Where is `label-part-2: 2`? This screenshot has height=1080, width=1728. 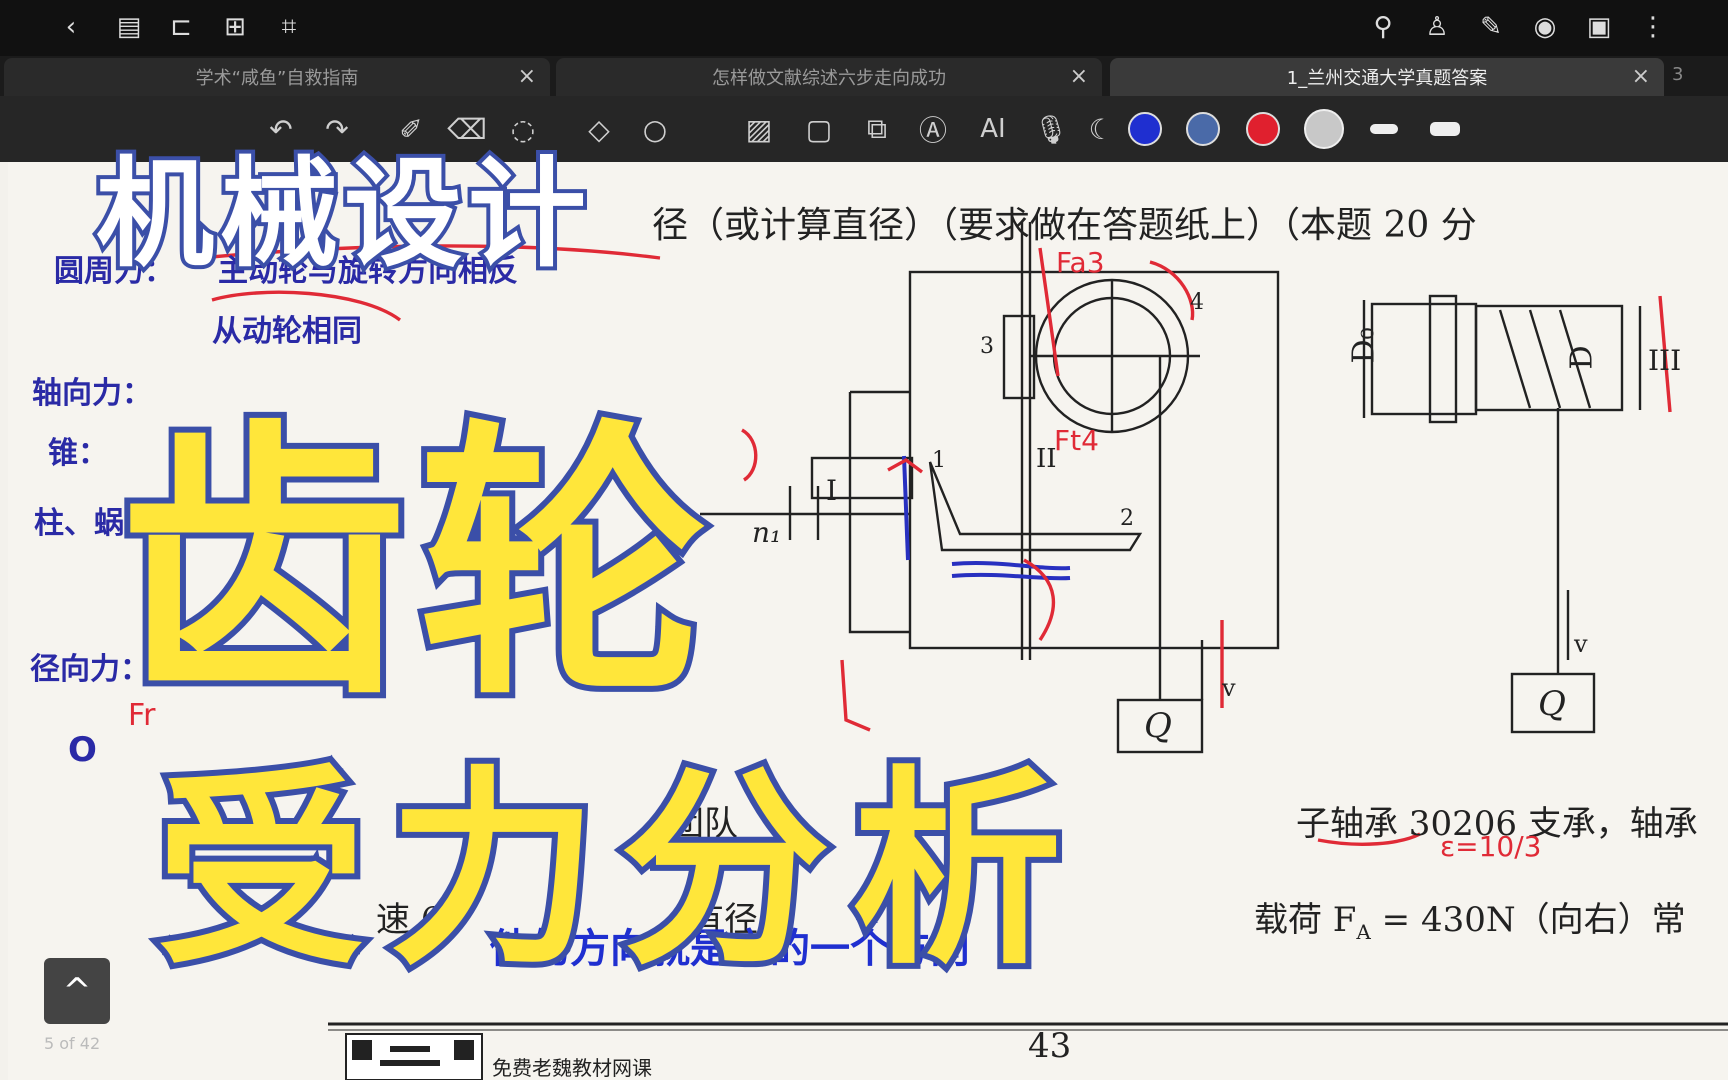 label-part-2: 2 is located at coordinates (1127, 518).